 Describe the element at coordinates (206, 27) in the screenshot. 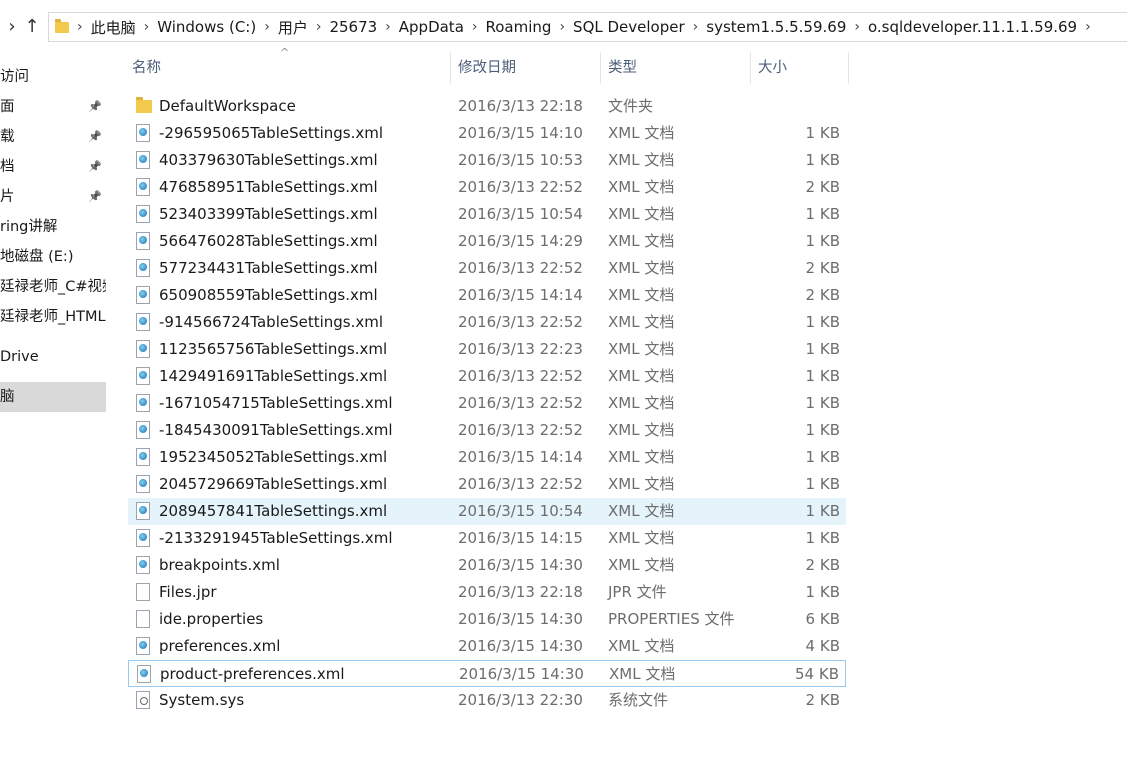

I see `breadcrumb-item: Windows (C:)` at that location.